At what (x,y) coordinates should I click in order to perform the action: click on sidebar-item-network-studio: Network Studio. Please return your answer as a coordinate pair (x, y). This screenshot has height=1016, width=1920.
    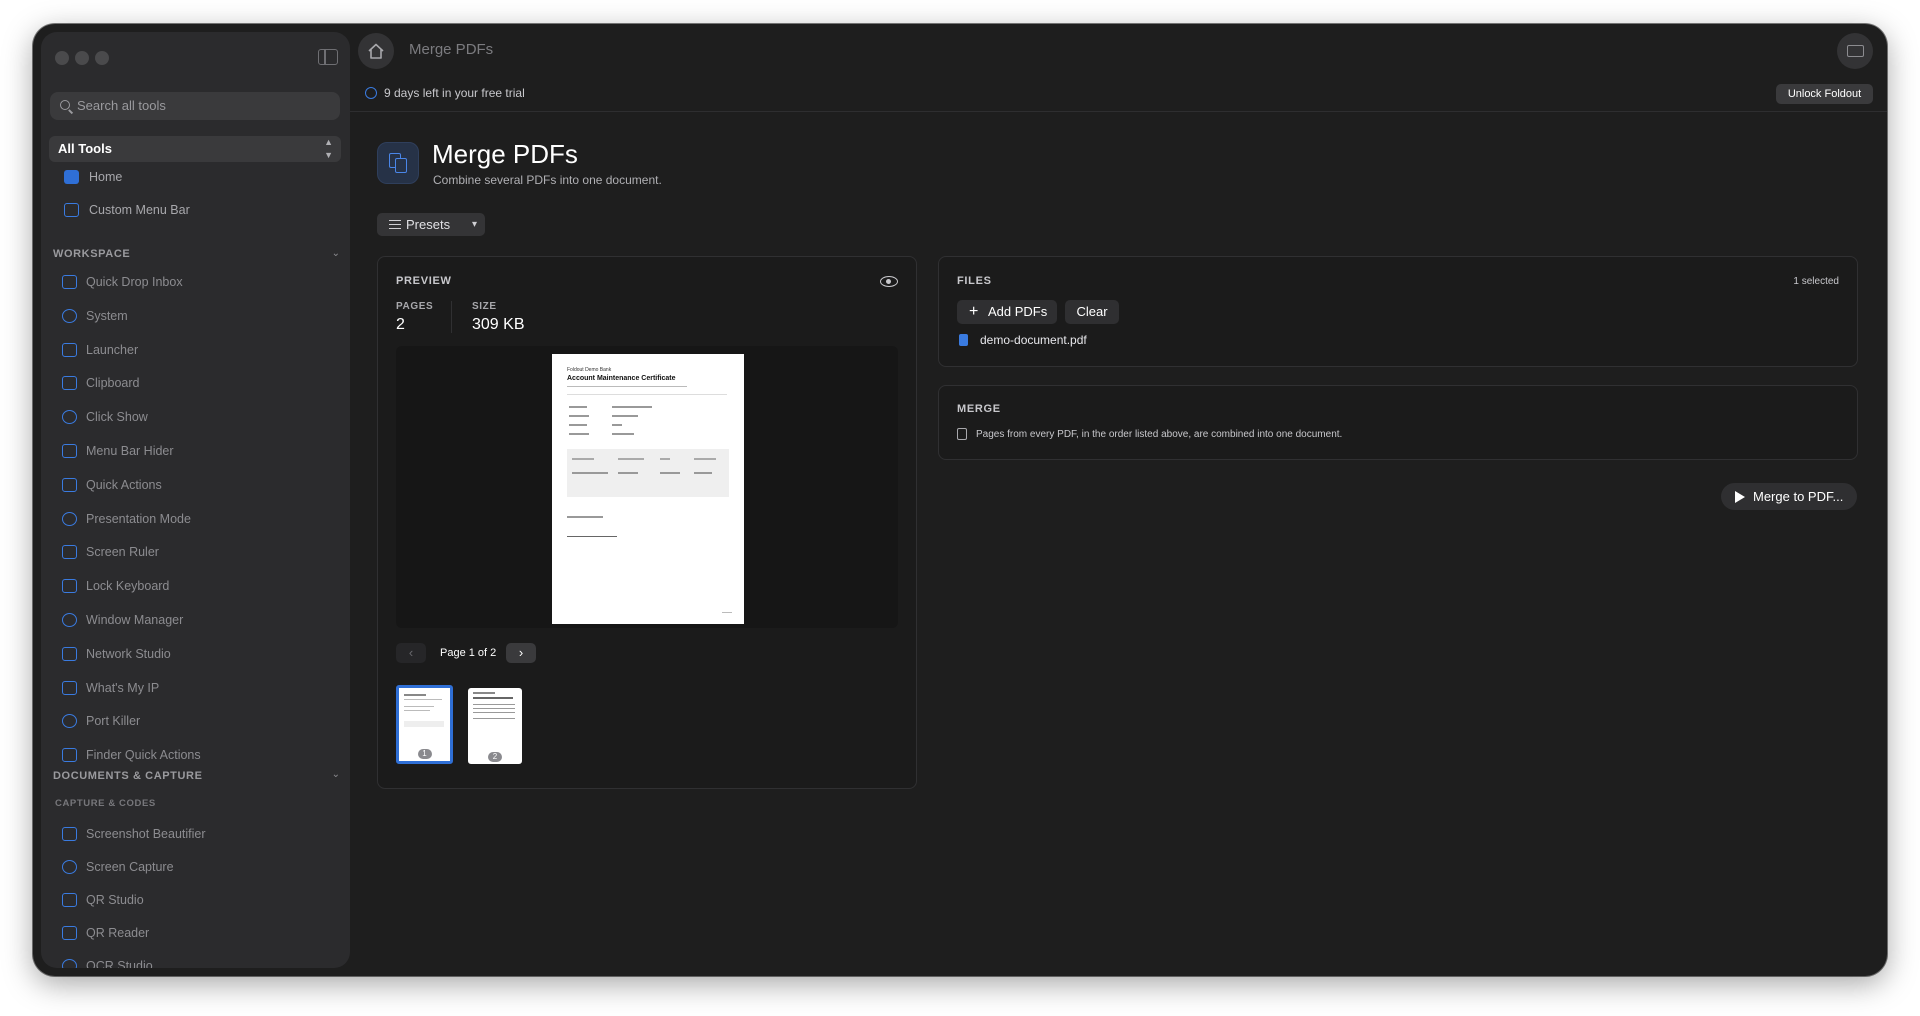
    Looking at the image, I should click on (196, 654).